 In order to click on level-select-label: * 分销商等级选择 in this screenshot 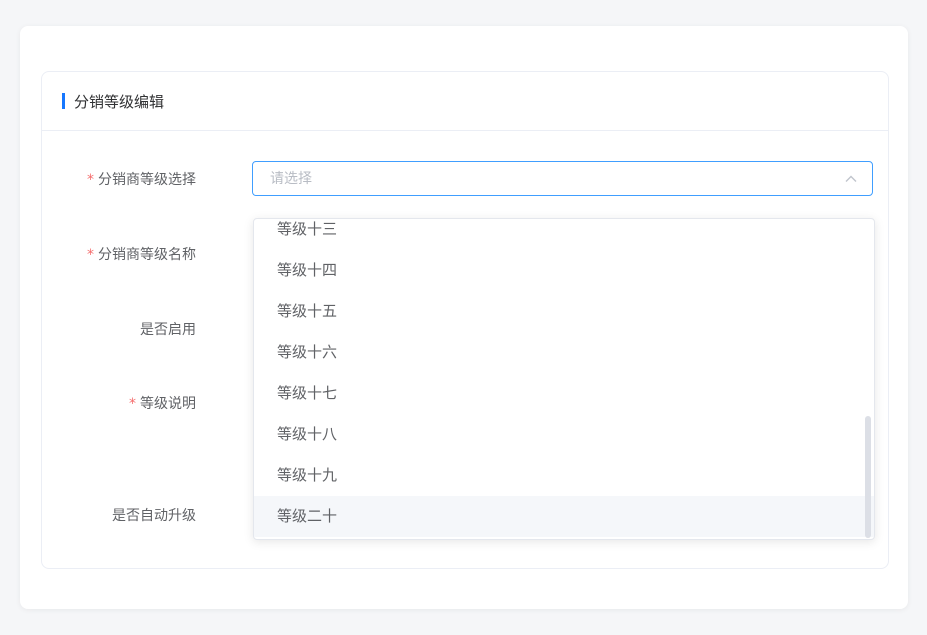, I will do `click(141, 179)`.